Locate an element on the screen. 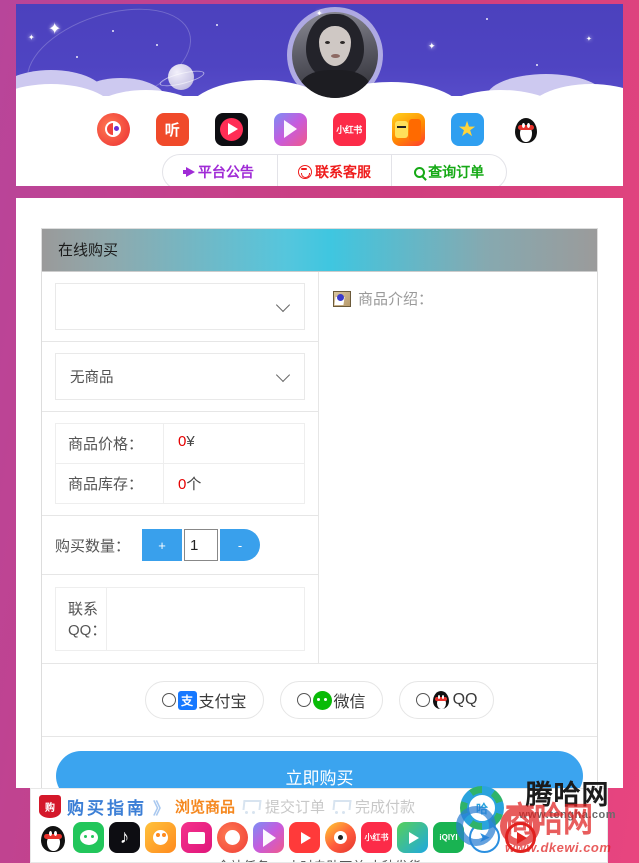 Image resolution: width=639 pixels, height=863 pixels. megaphone-icon is located at coordinates (188, 172).